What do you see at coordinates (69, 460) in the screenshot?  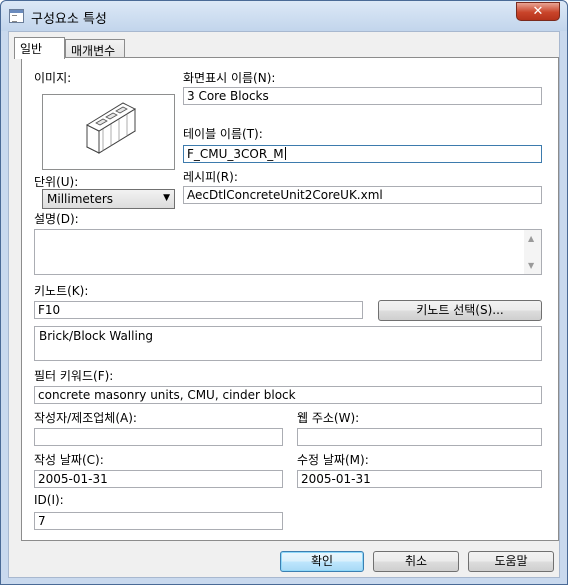 I see `created-date-label: 작성 날짜(C):` at bounding box center [69, 460].